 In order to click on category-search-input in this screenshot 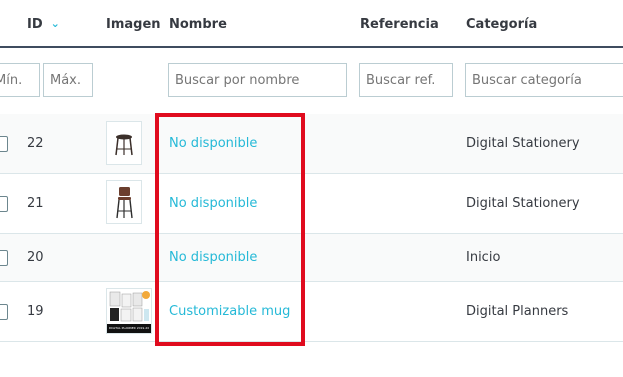, I will do `click(544, 80)`.